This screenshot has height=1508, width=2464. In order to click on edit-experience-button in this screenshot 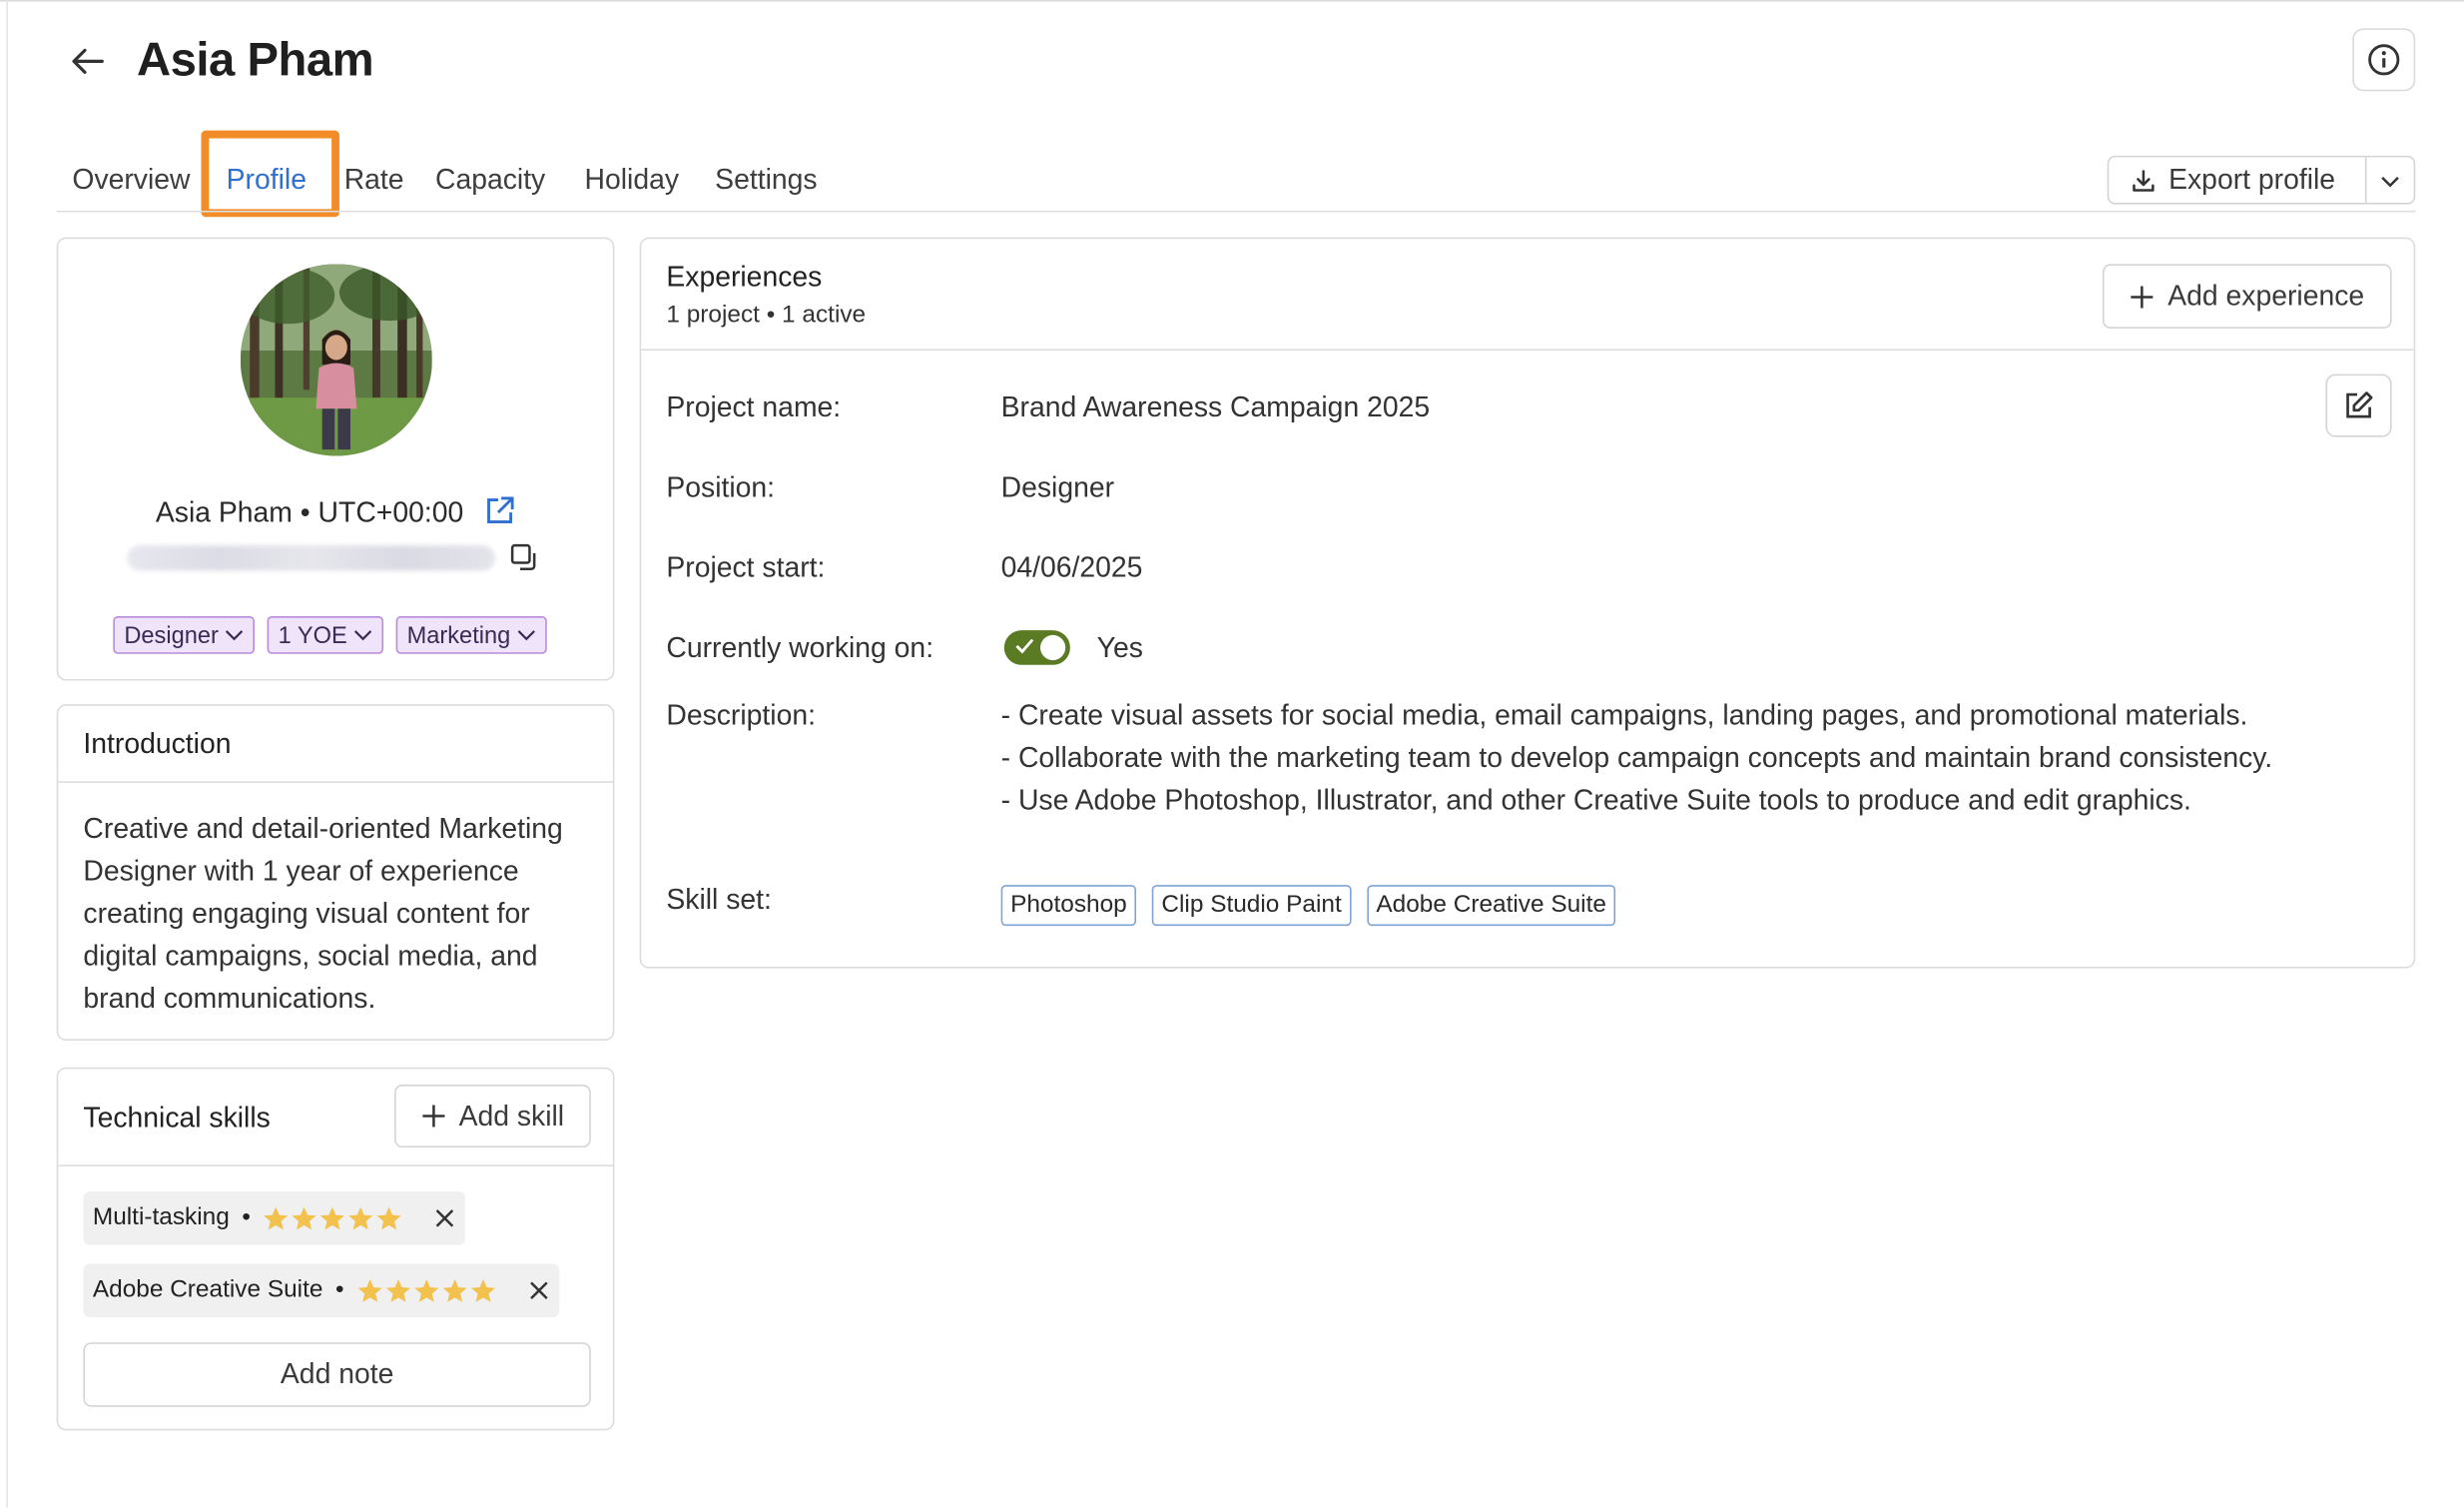, I will do `click(2358, 405)`.